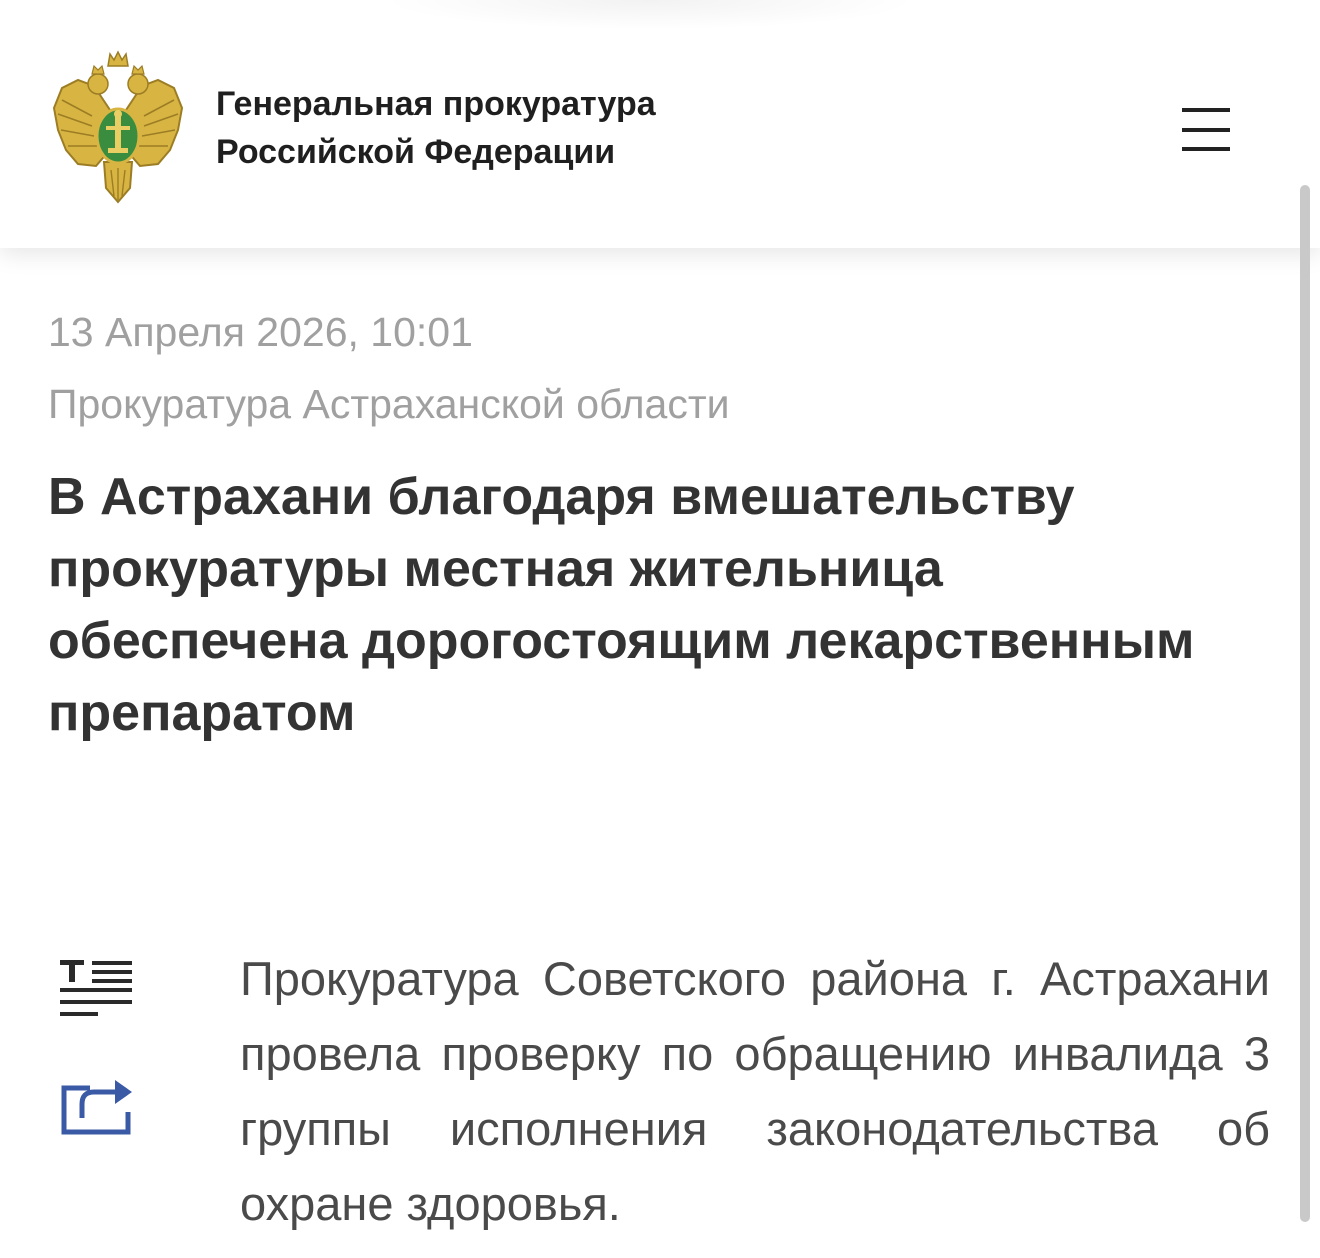 The height and width of the screenshot is (1258, 1320). I want to click on text-size-button, so click(96, 991).